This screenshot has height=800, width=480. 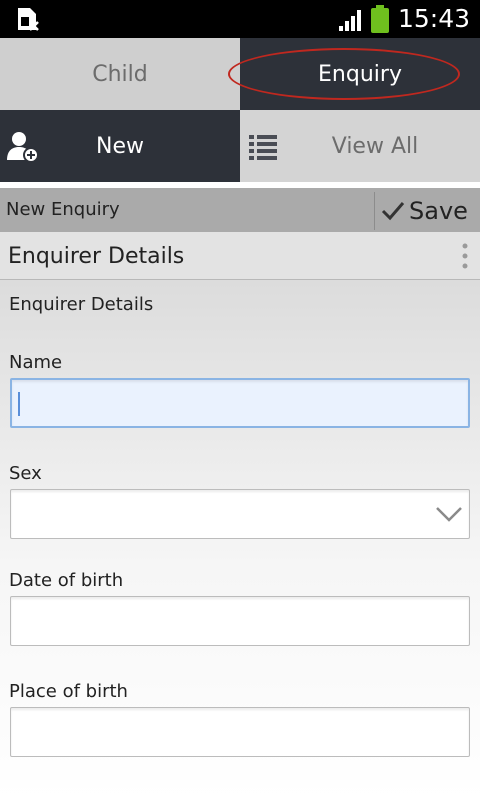 I want to click on name-field, so click(x=240, y=403).